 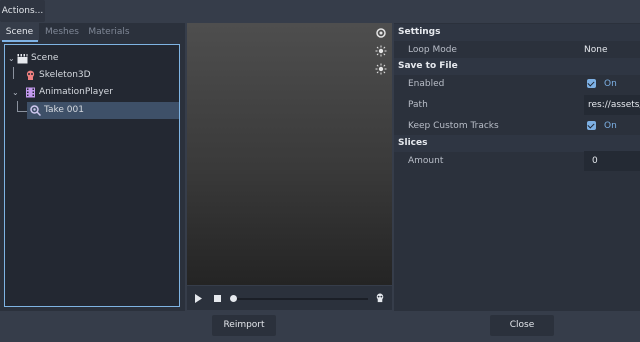 I want to click on section-header-settings: Settings, so click(x=517, y=32).